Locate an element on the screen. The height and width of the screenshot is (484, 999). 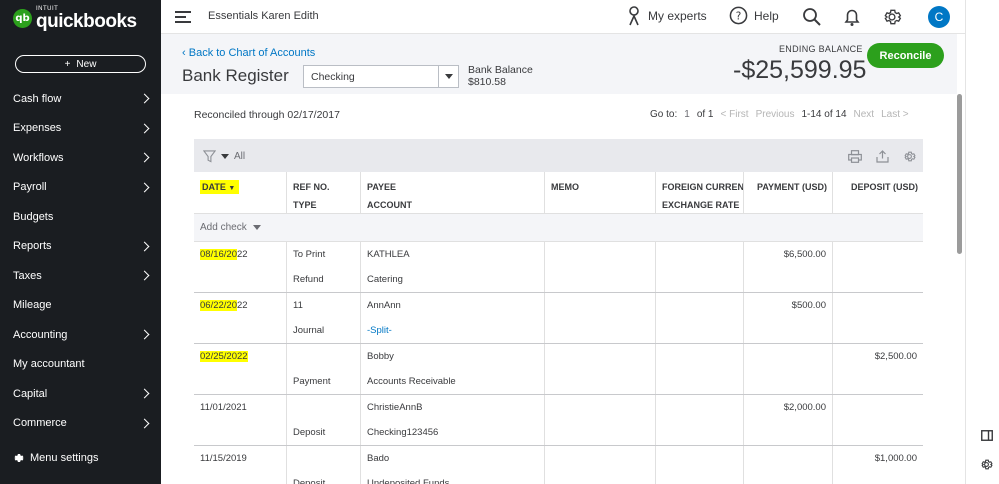
table-settings-gear-icon is located at coordinates (909, 156).